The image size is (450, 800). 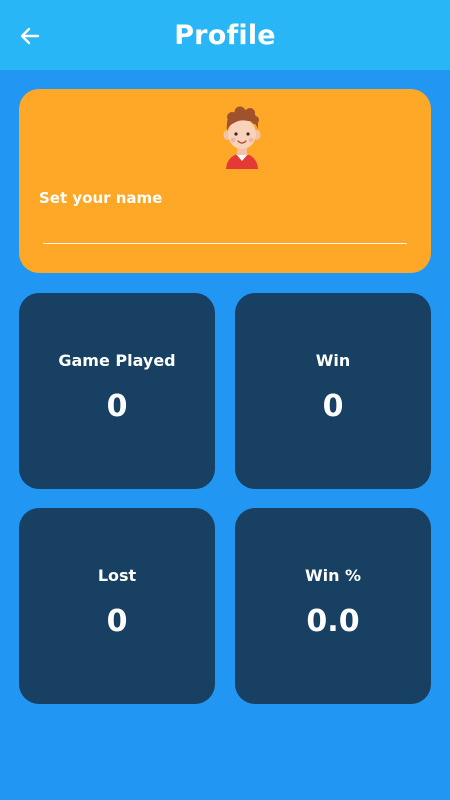 I want to click on stat-label: Game Played, so click(x=117, y=360).